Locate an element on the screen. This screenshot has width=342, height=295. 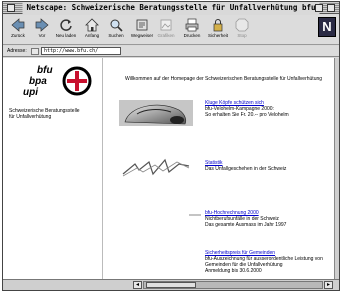
zoom-box is located at coordinates (319, 8).